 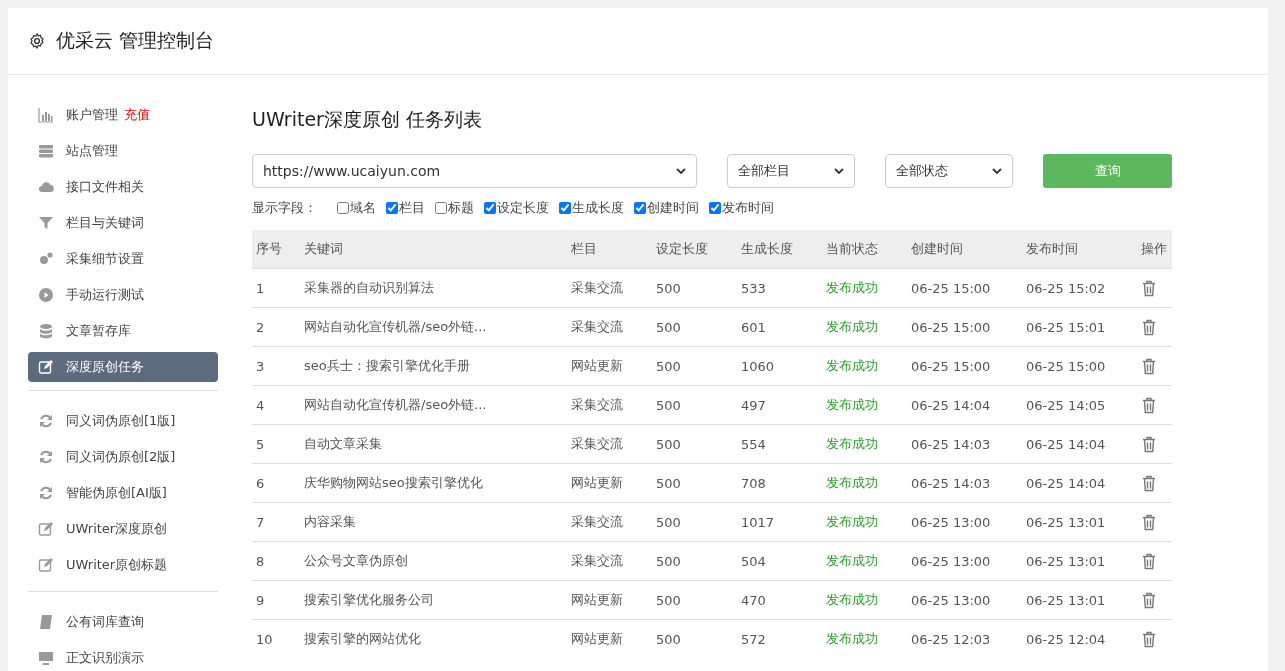 What do you see at coordinates (123, 655) in the screenshot?
I see `sidebar-item: 正文识别演示` at bounding box center [123, 655].